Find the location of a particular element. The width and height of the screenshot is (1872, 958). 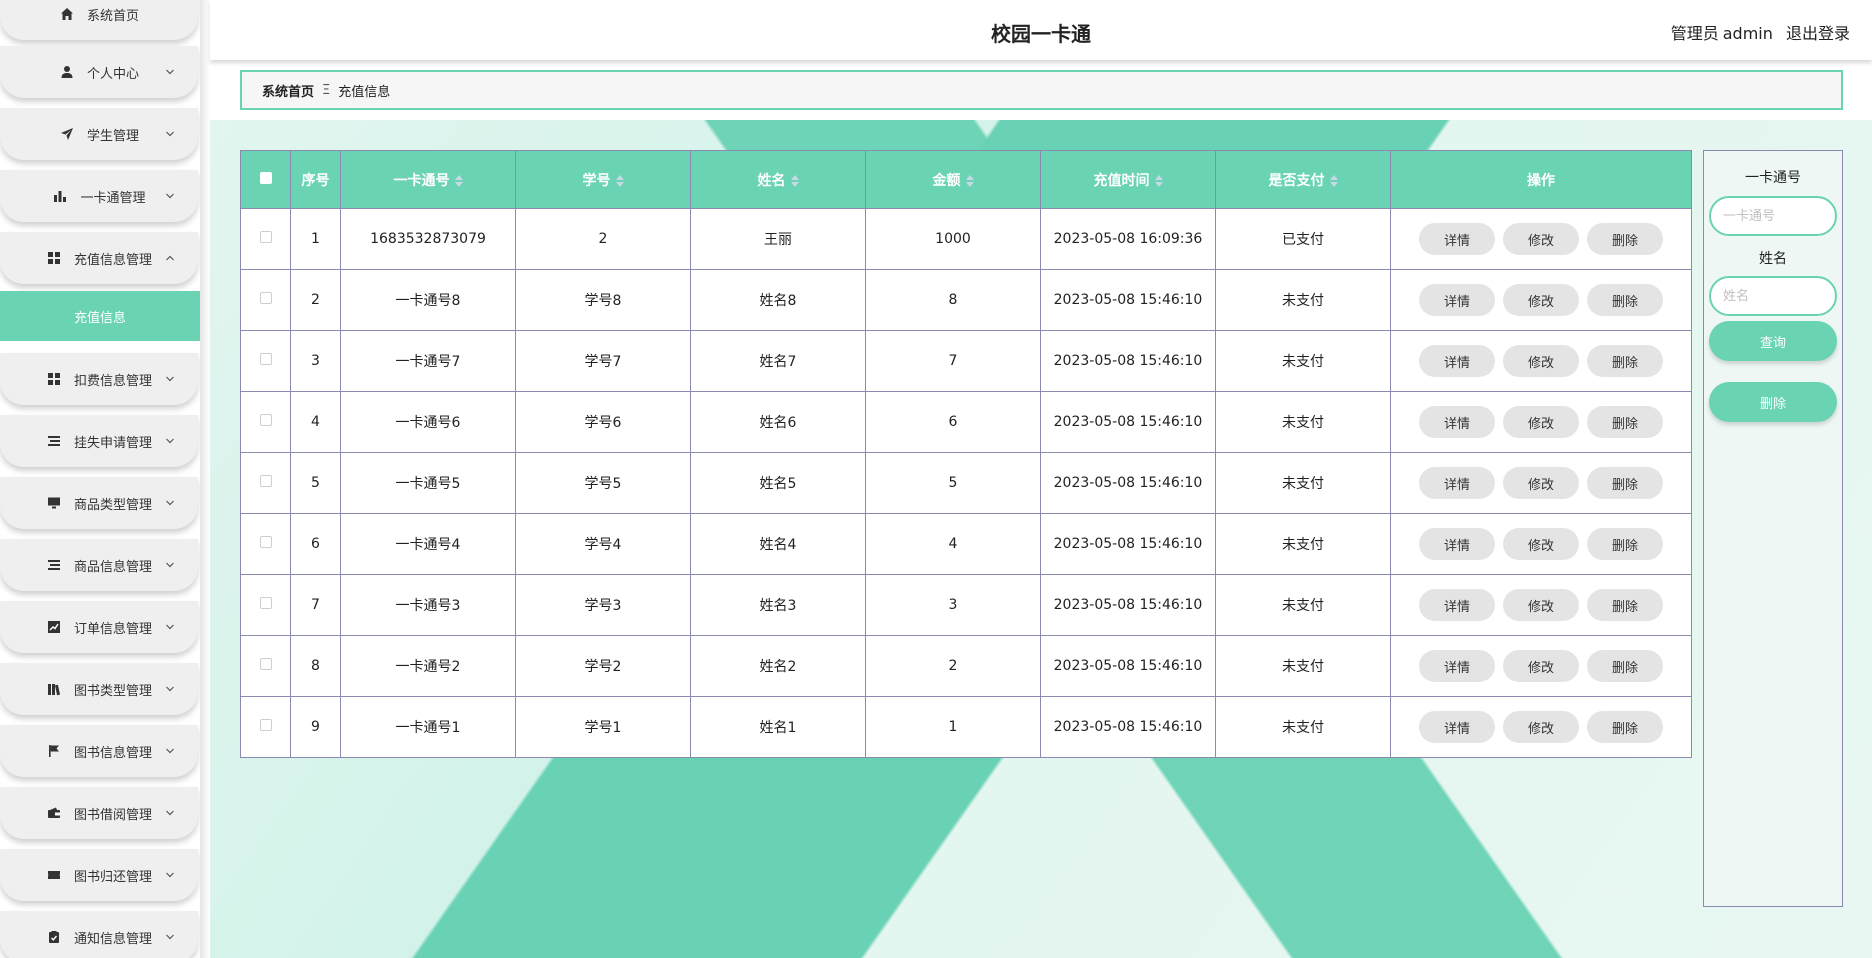

card-no-search-input is located at coordinates (1773, 216).